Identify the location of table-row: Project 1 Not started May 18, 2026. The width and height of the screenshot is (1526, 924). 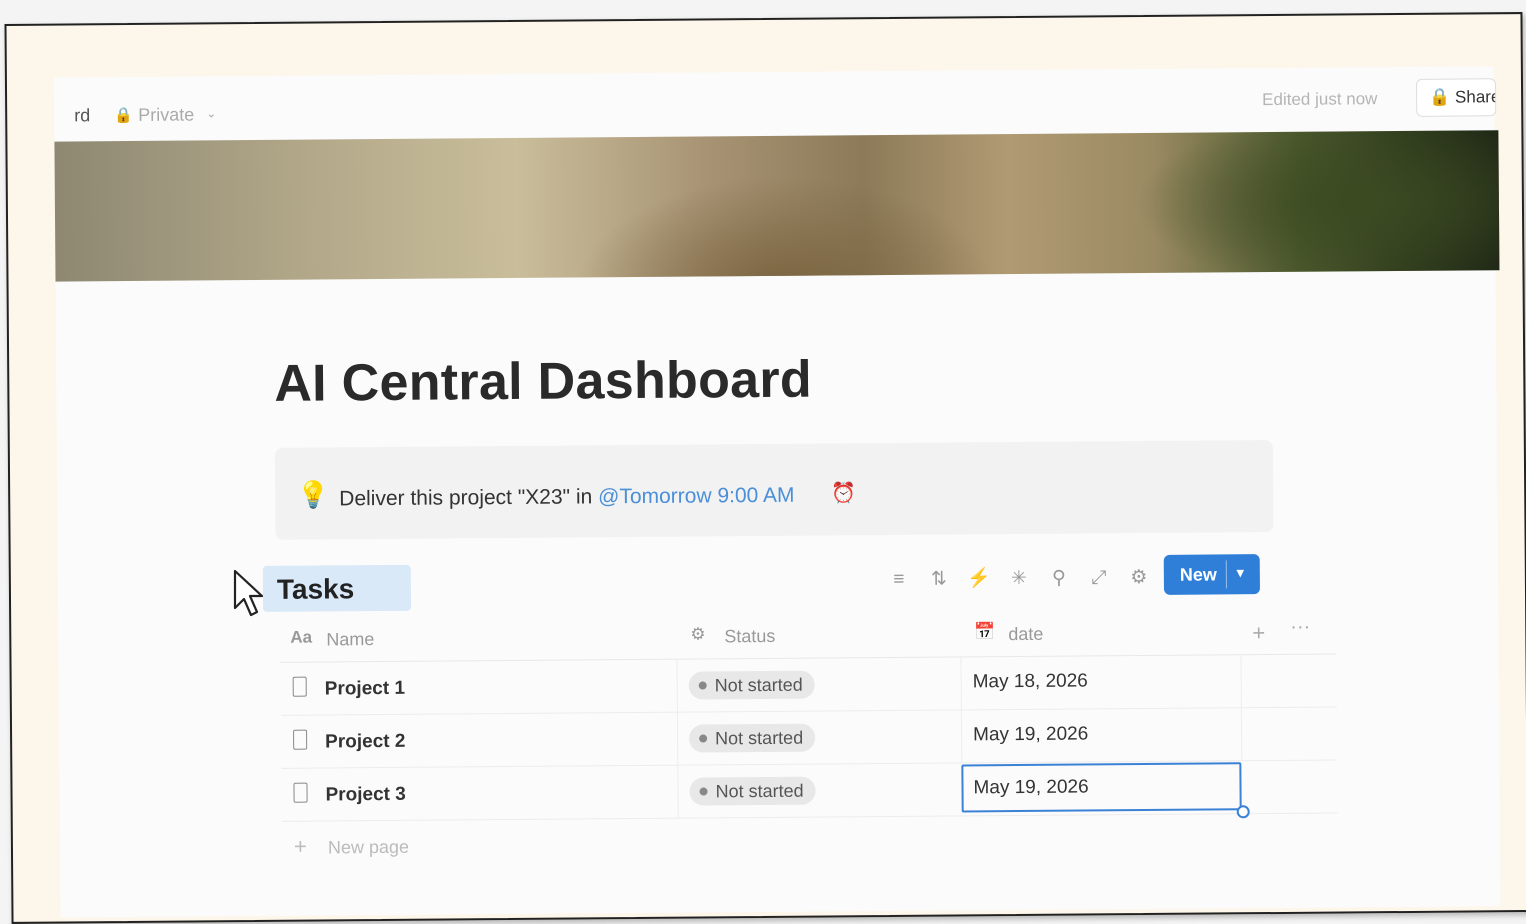
(809, 685).